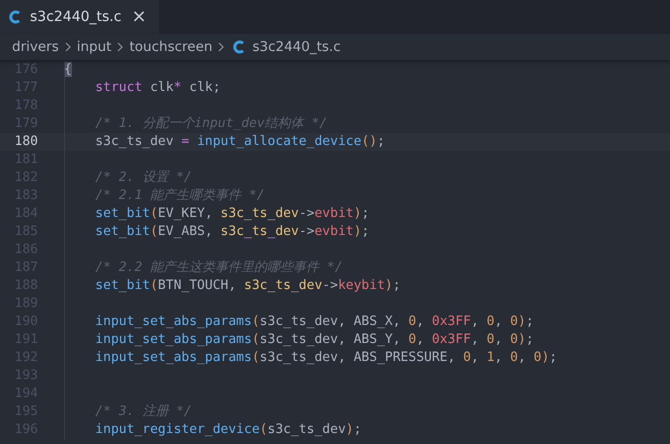 Image resolution: width=670 pixels, height=444 pixels. I want to click on breadcrumb-item: s3c2440_ts.c, so click(296, 47).